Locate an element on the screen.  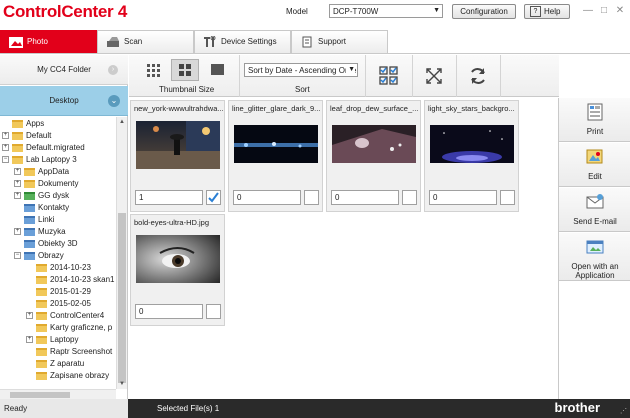
edit-icon is located at coordinates (594, 156).